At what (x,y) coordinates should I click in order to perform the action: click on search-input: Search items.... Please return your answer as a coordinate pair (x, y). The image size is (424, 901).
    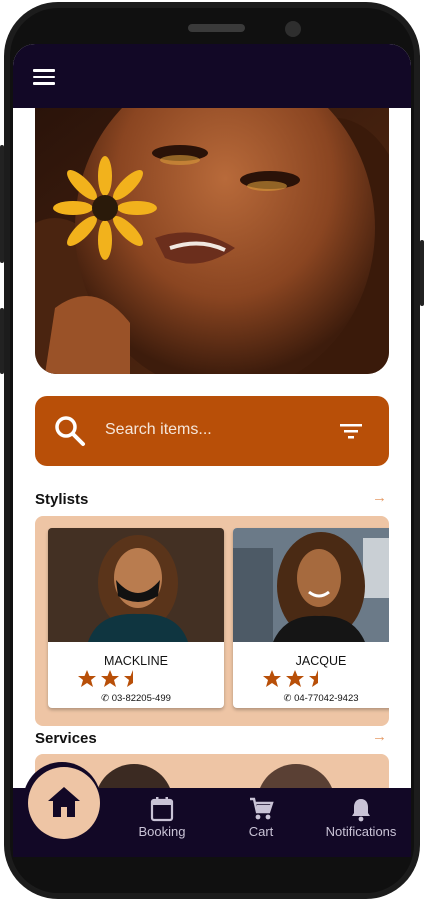
    Looking at the image, I should click on (158, 430).